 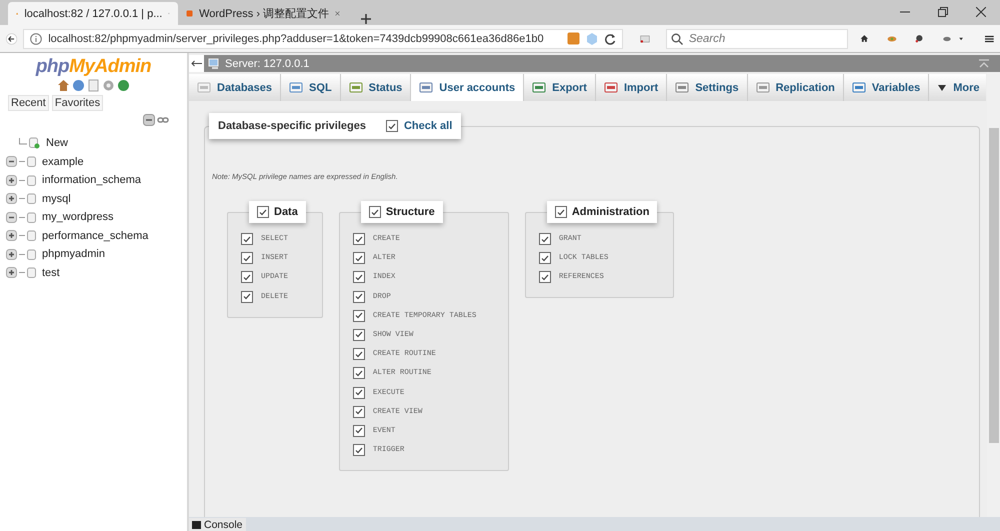 I want to click on phpmyadmin-logo: phpMyAdmin, so click(x=93, y=67).